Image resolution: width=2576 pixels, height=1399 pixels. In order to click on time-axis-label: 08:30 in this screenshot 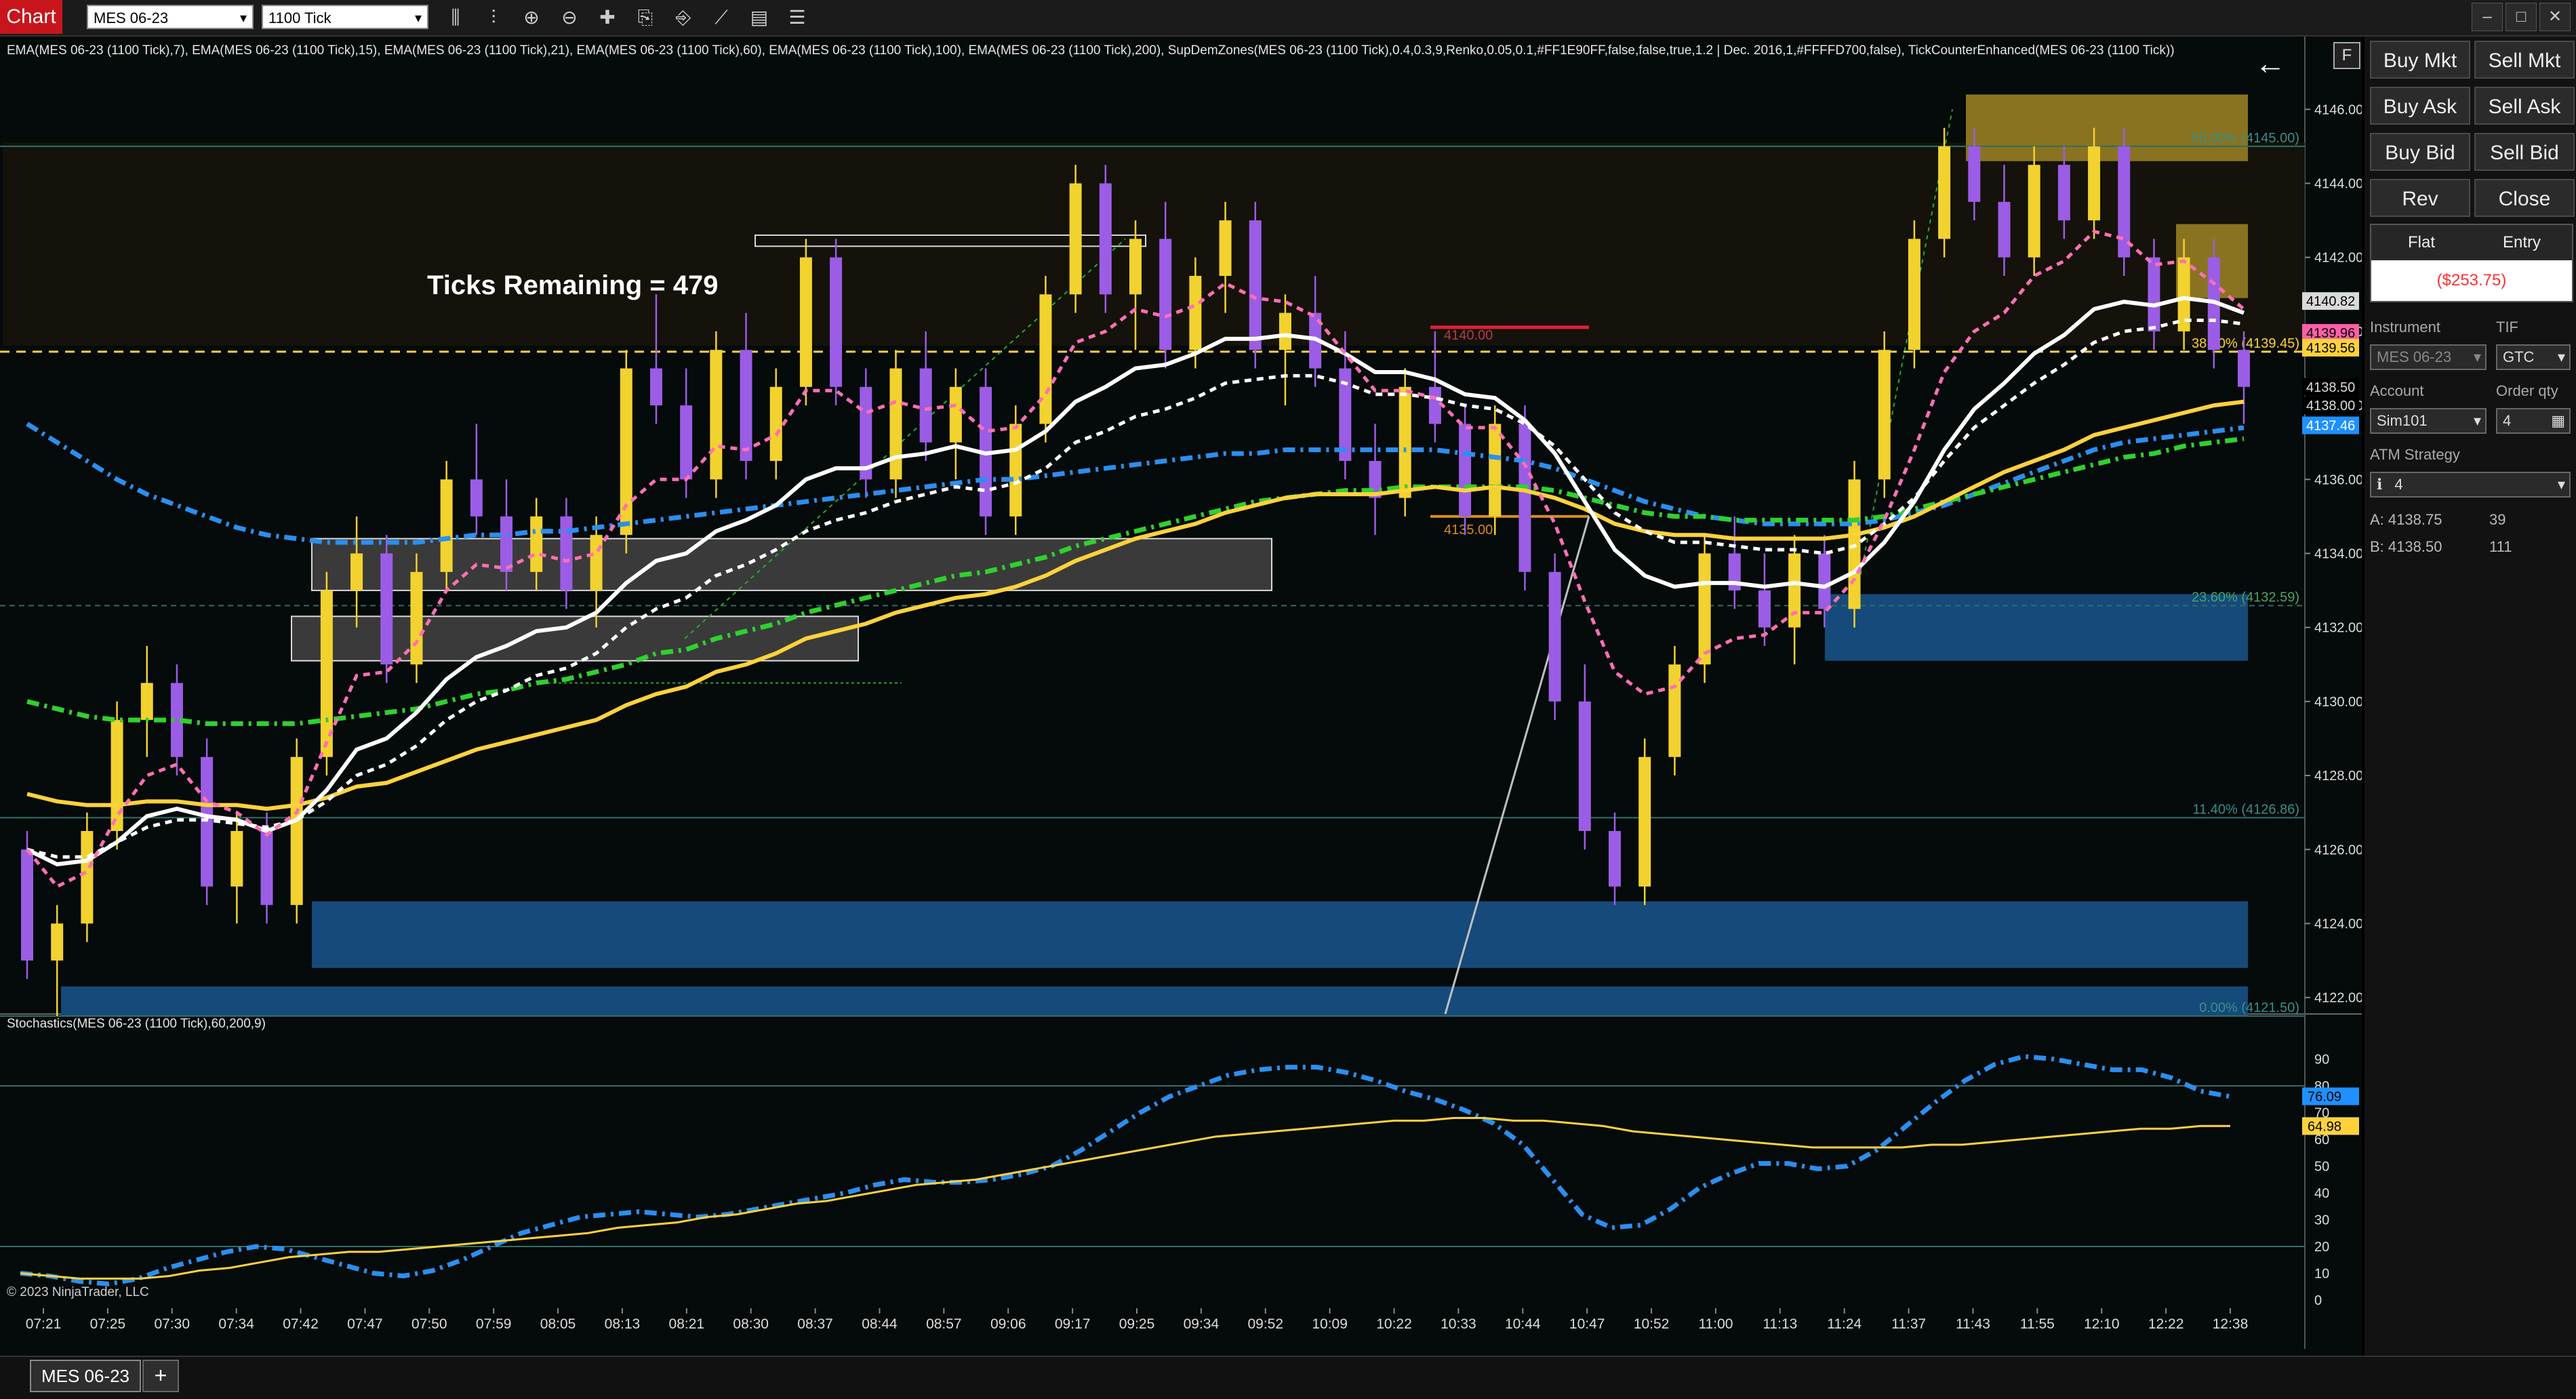, I will do `click(751, 1324)`.